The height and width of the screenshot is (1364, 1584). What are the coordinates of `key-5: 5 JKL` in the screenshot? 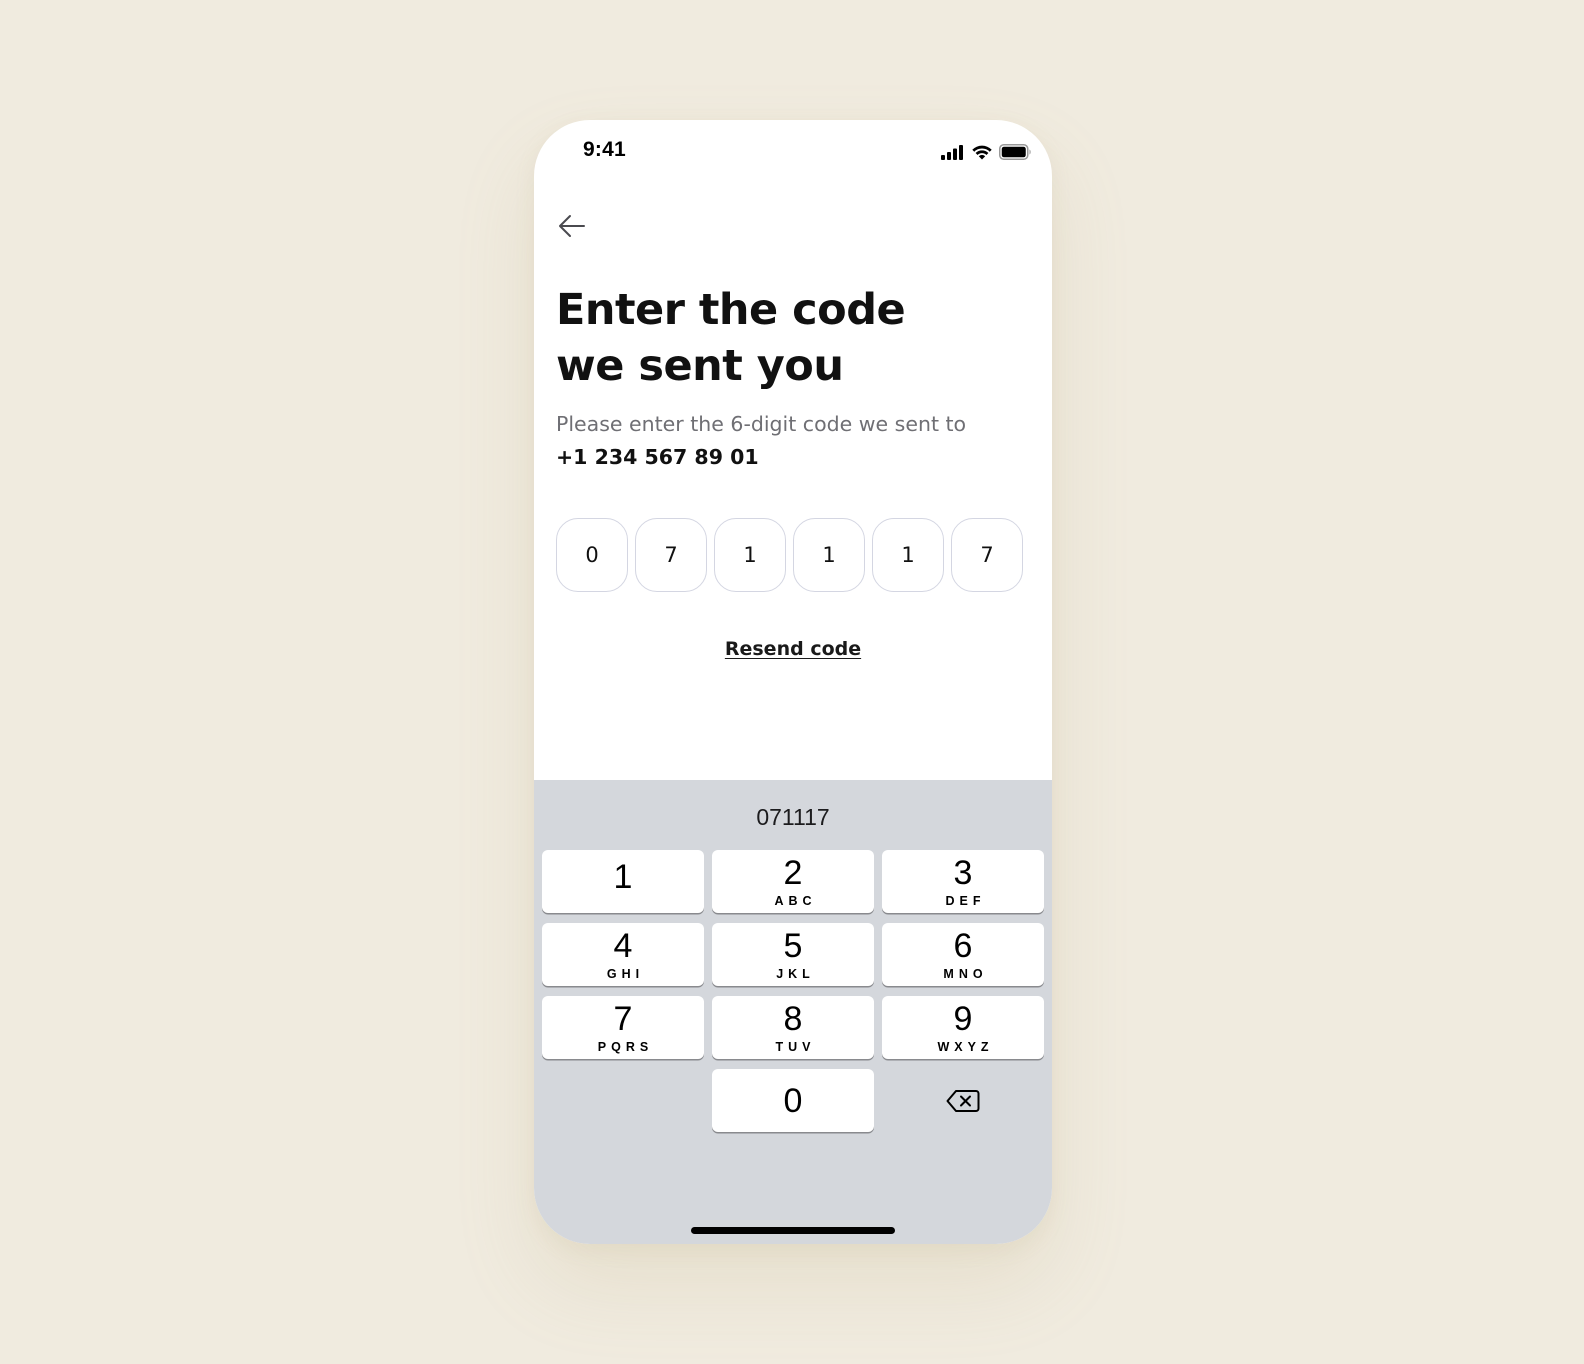 It's located at (793, 954).